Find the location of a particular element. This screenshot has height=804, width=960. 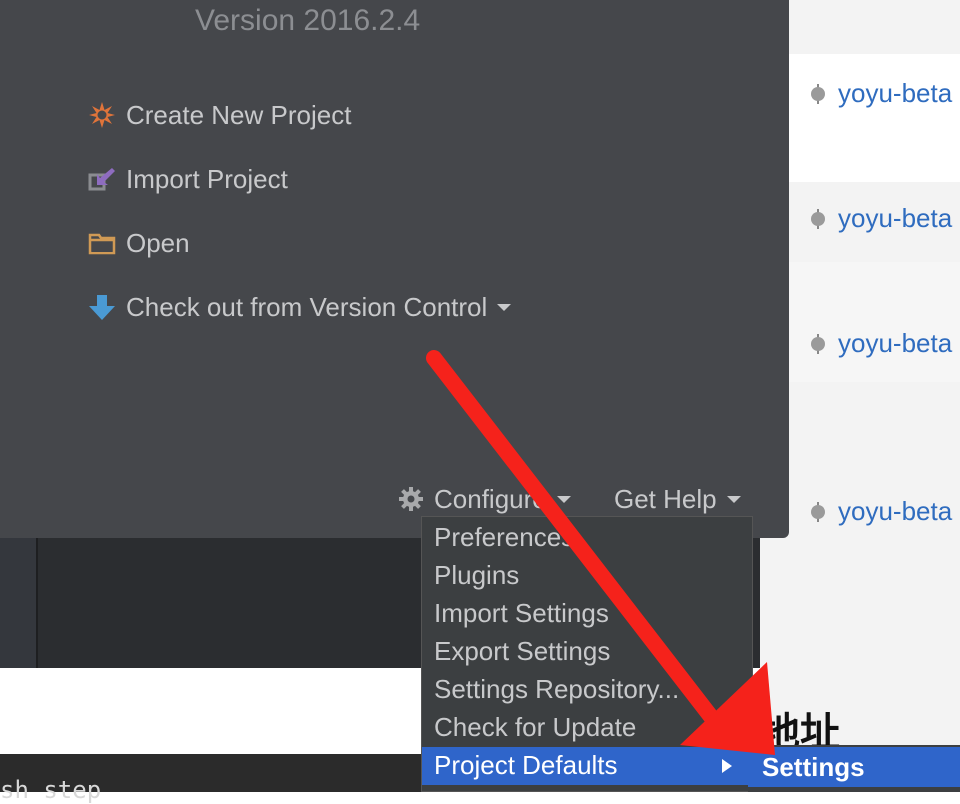

action-label: Create New Project is located at coordinates (239, 114).